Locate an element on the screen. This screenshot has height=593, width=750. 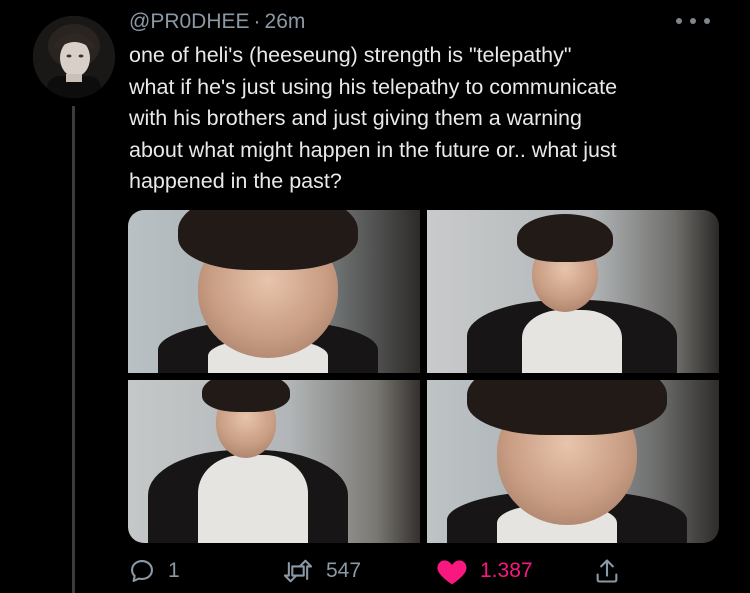
more-options-button is located at coordinates (693, 21).